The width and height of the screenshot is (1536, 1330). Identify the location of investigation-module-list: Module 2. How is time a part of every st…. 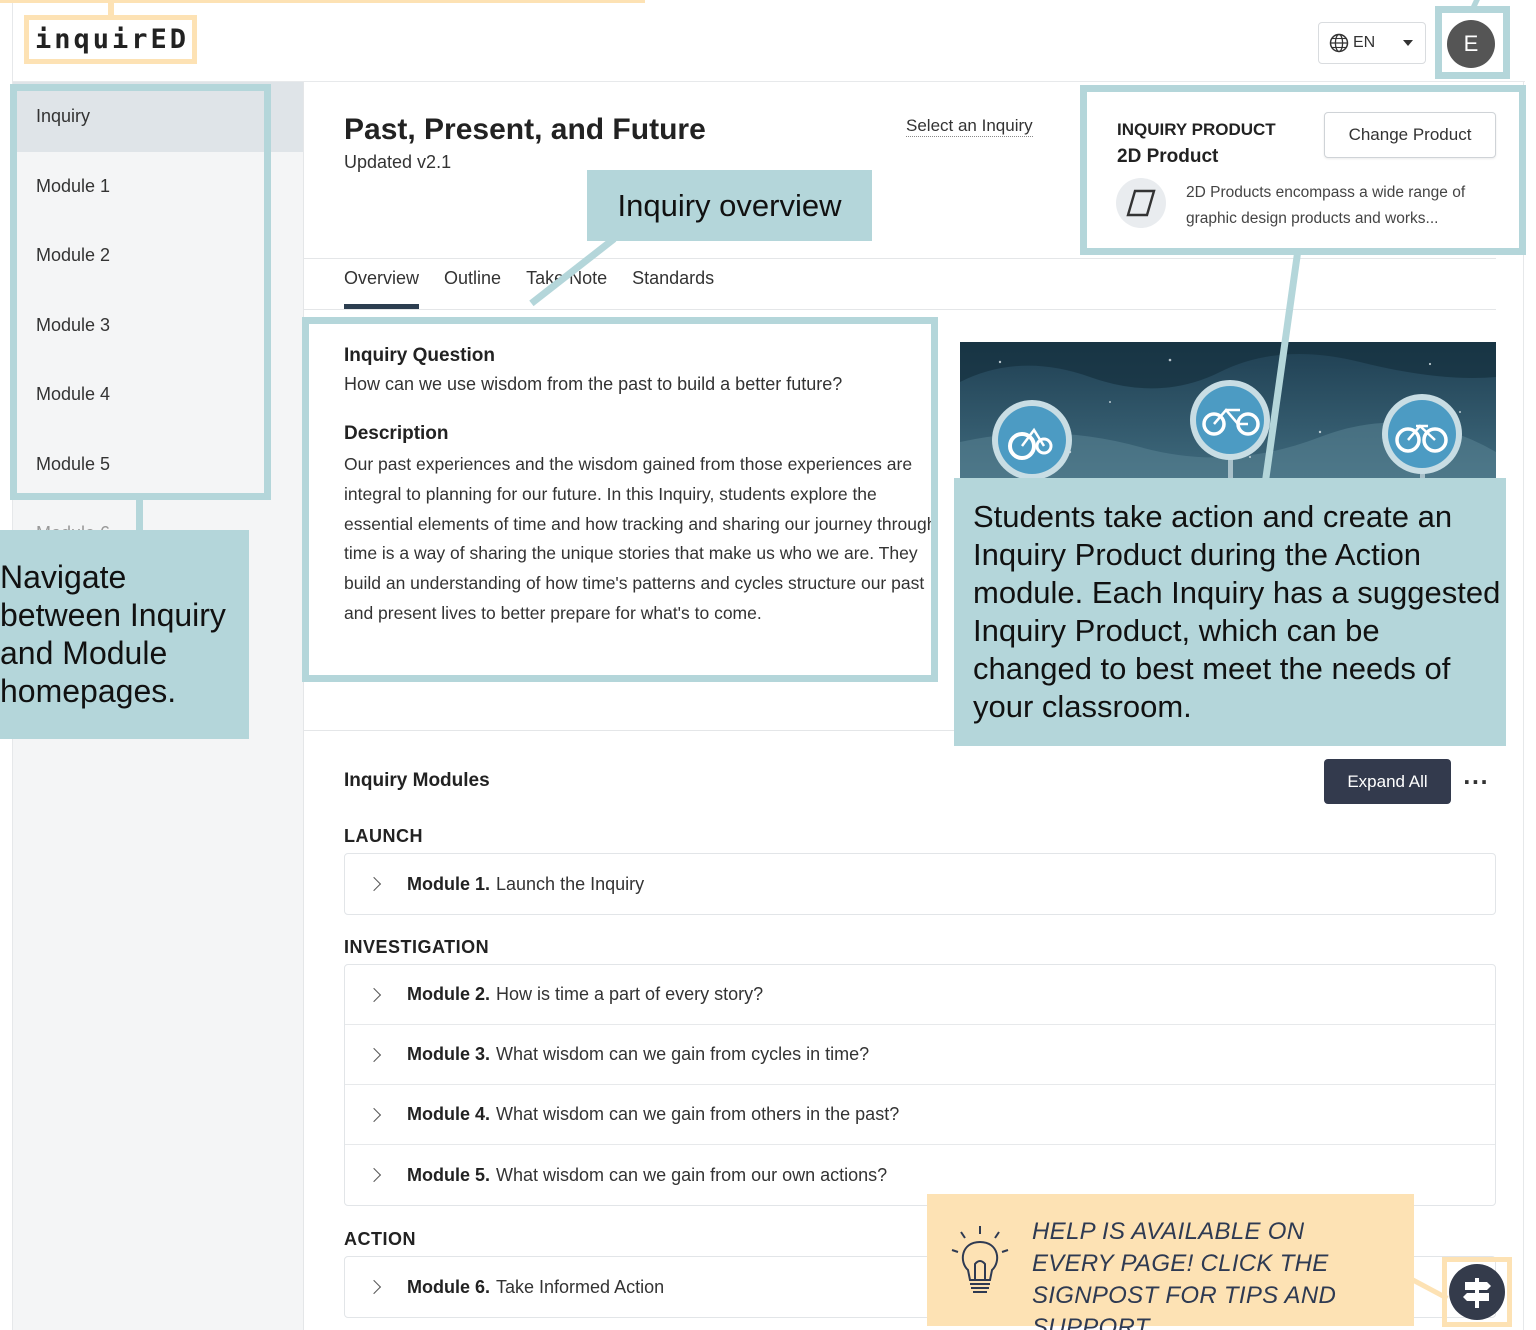
(920, 1085).